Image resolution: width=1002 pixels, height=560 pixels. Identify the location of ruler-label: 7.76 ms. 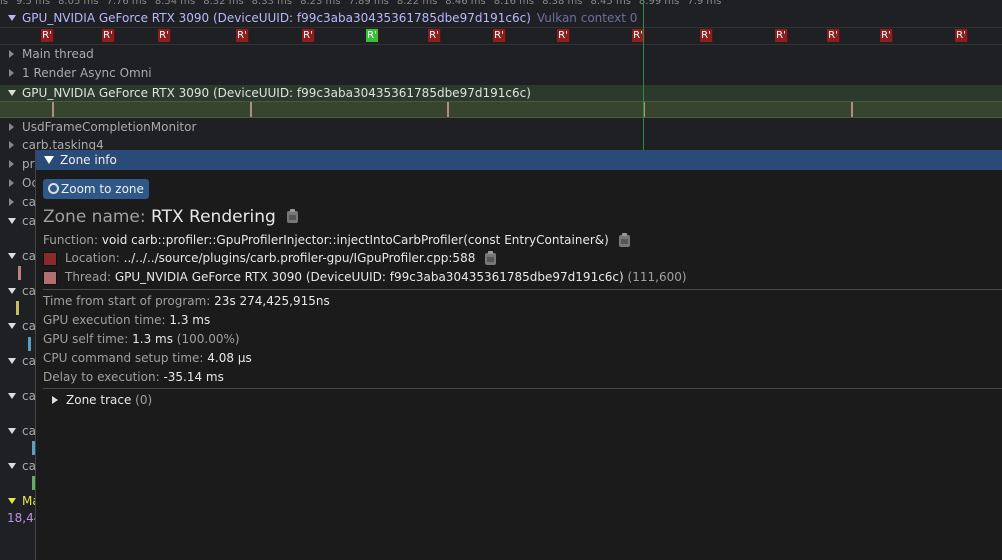
(126, 3).